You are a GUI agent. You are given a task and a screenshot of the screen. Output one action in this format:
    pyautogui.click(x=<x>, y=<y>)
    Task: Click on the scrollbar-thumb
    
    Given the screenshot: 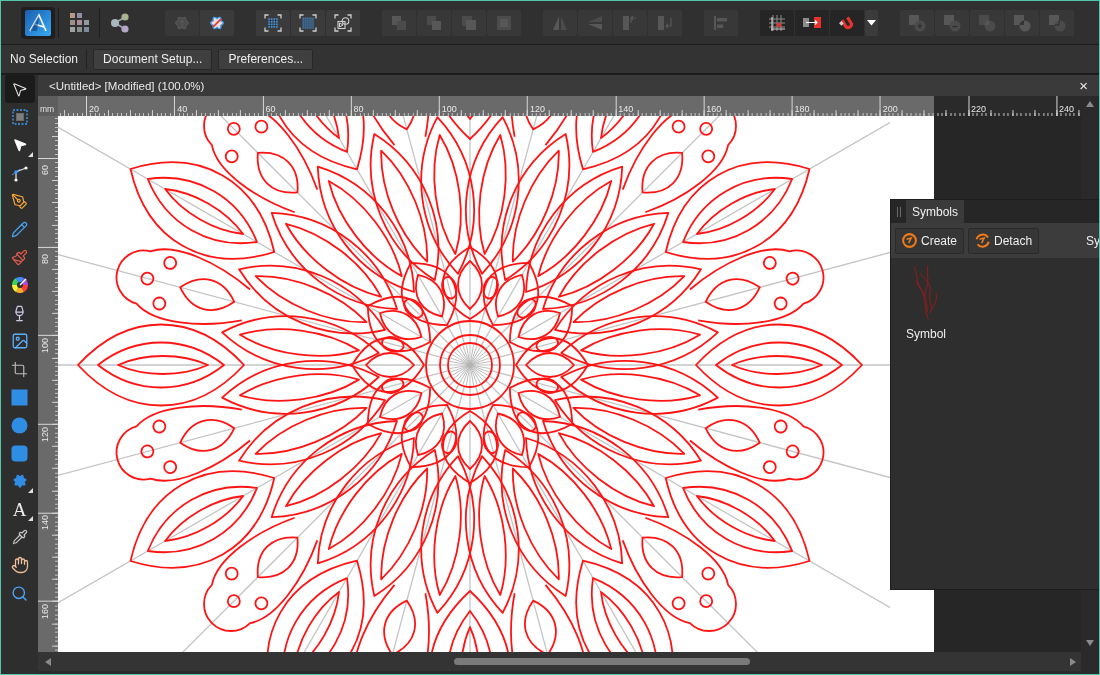 What is the action you would take?
    pyautogui.click(x=602, y=661)
    